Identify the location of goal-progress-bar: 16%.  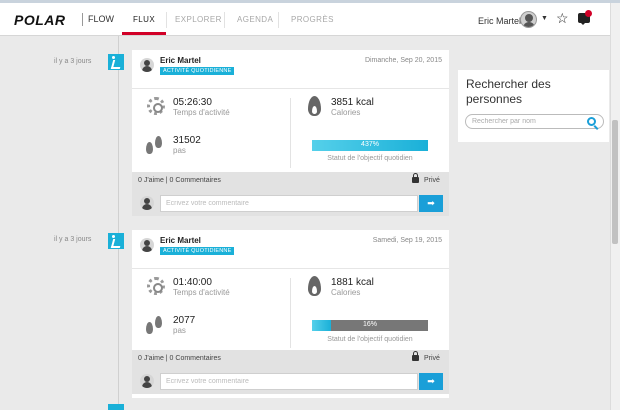
(370, 325).